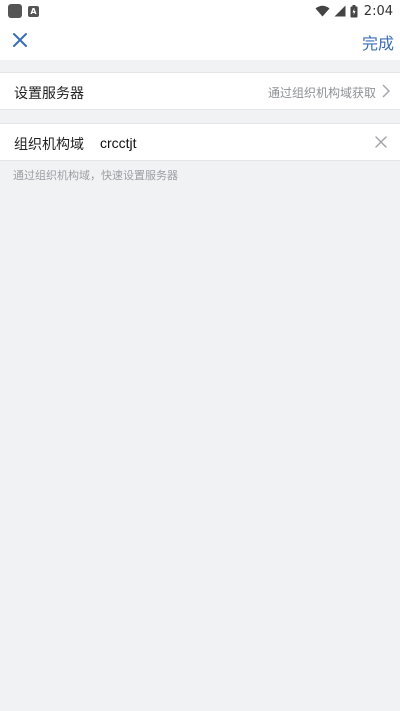 The height and width of the screenshot is (711, 400). I want to click on app-notification-icon, so click(15, 11).